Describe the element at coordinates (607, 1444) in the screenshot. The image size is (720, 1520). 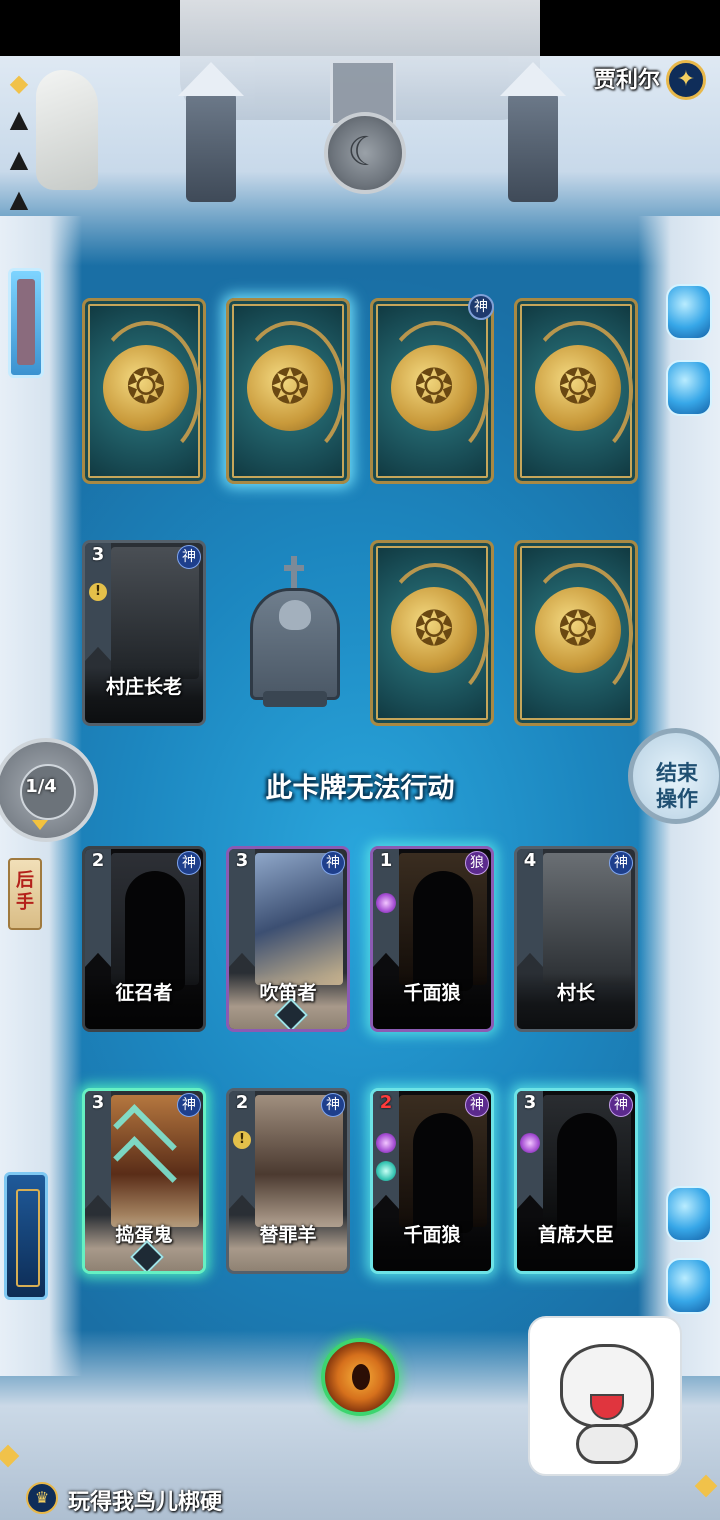
I see `husky-body-icon` at that location.